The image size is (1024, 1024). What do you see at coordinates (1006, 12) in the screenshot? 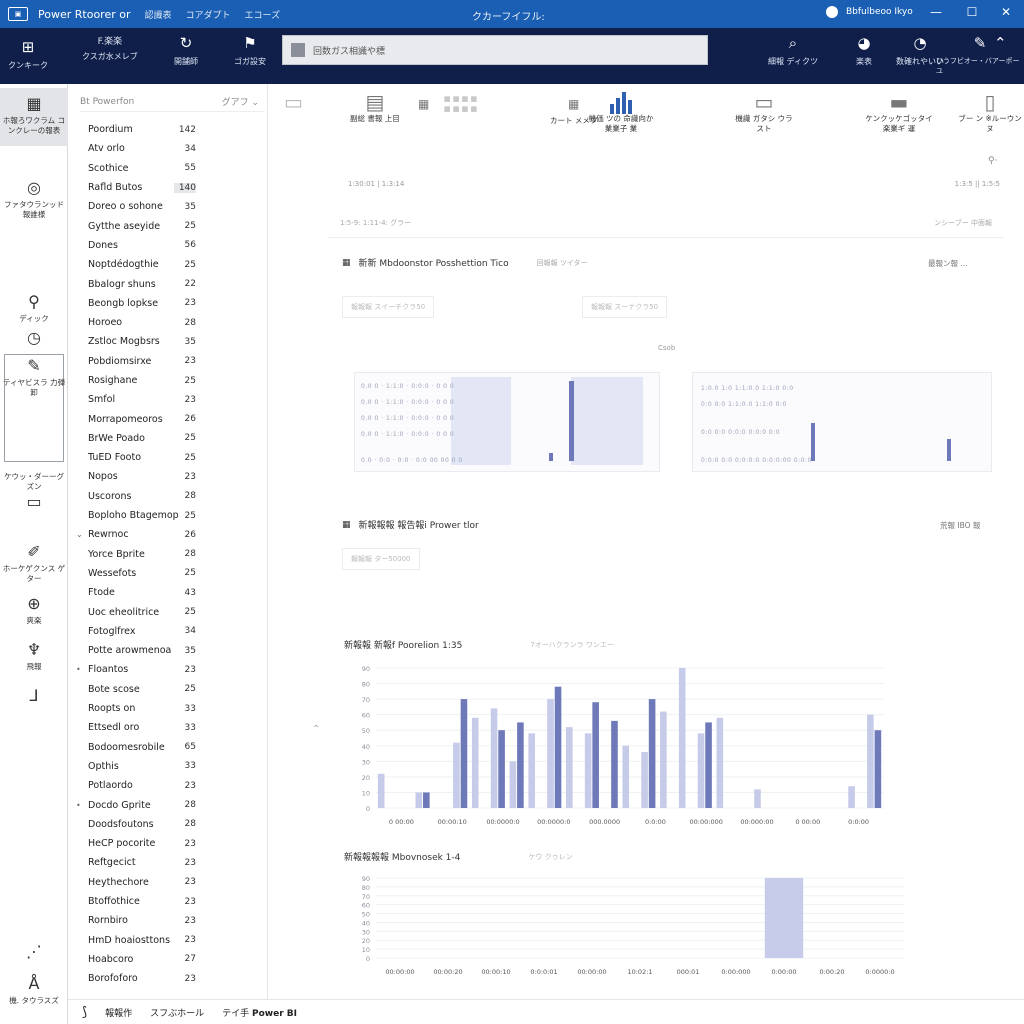
I see `close-button: ✕` at bounding box center [1006, 12].